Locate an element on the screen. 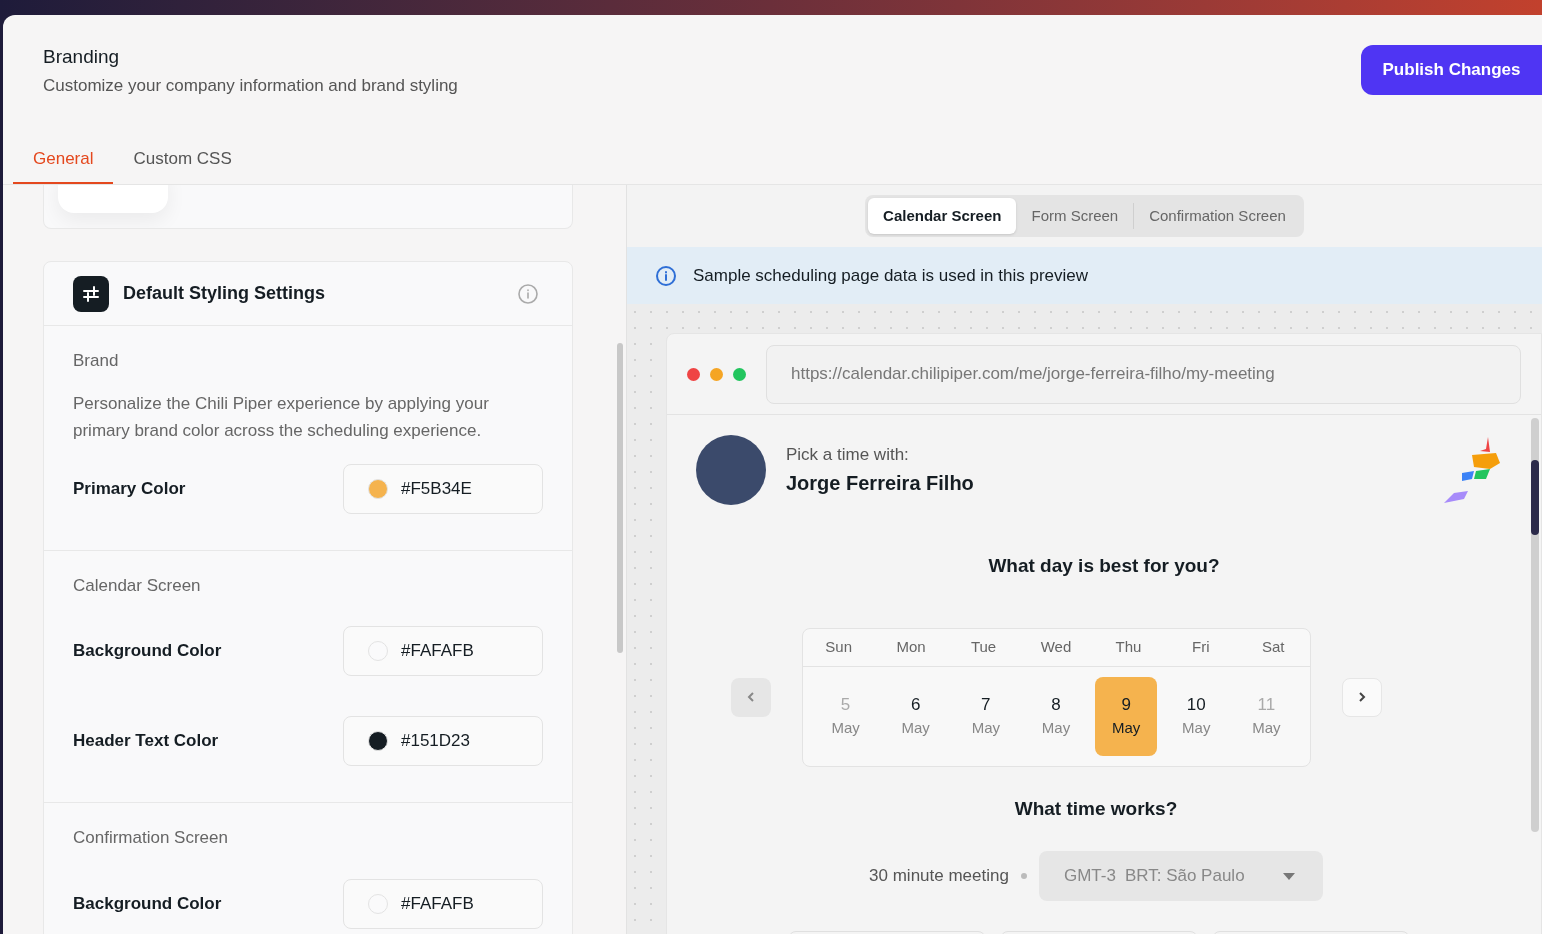  weekday-label: Thu is located at coordinates (1128, 646).